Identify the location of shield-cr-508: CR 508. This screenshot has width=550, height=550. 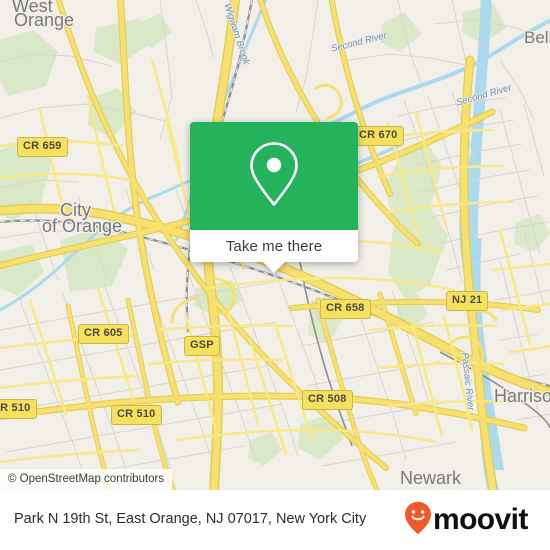
(327, 400).